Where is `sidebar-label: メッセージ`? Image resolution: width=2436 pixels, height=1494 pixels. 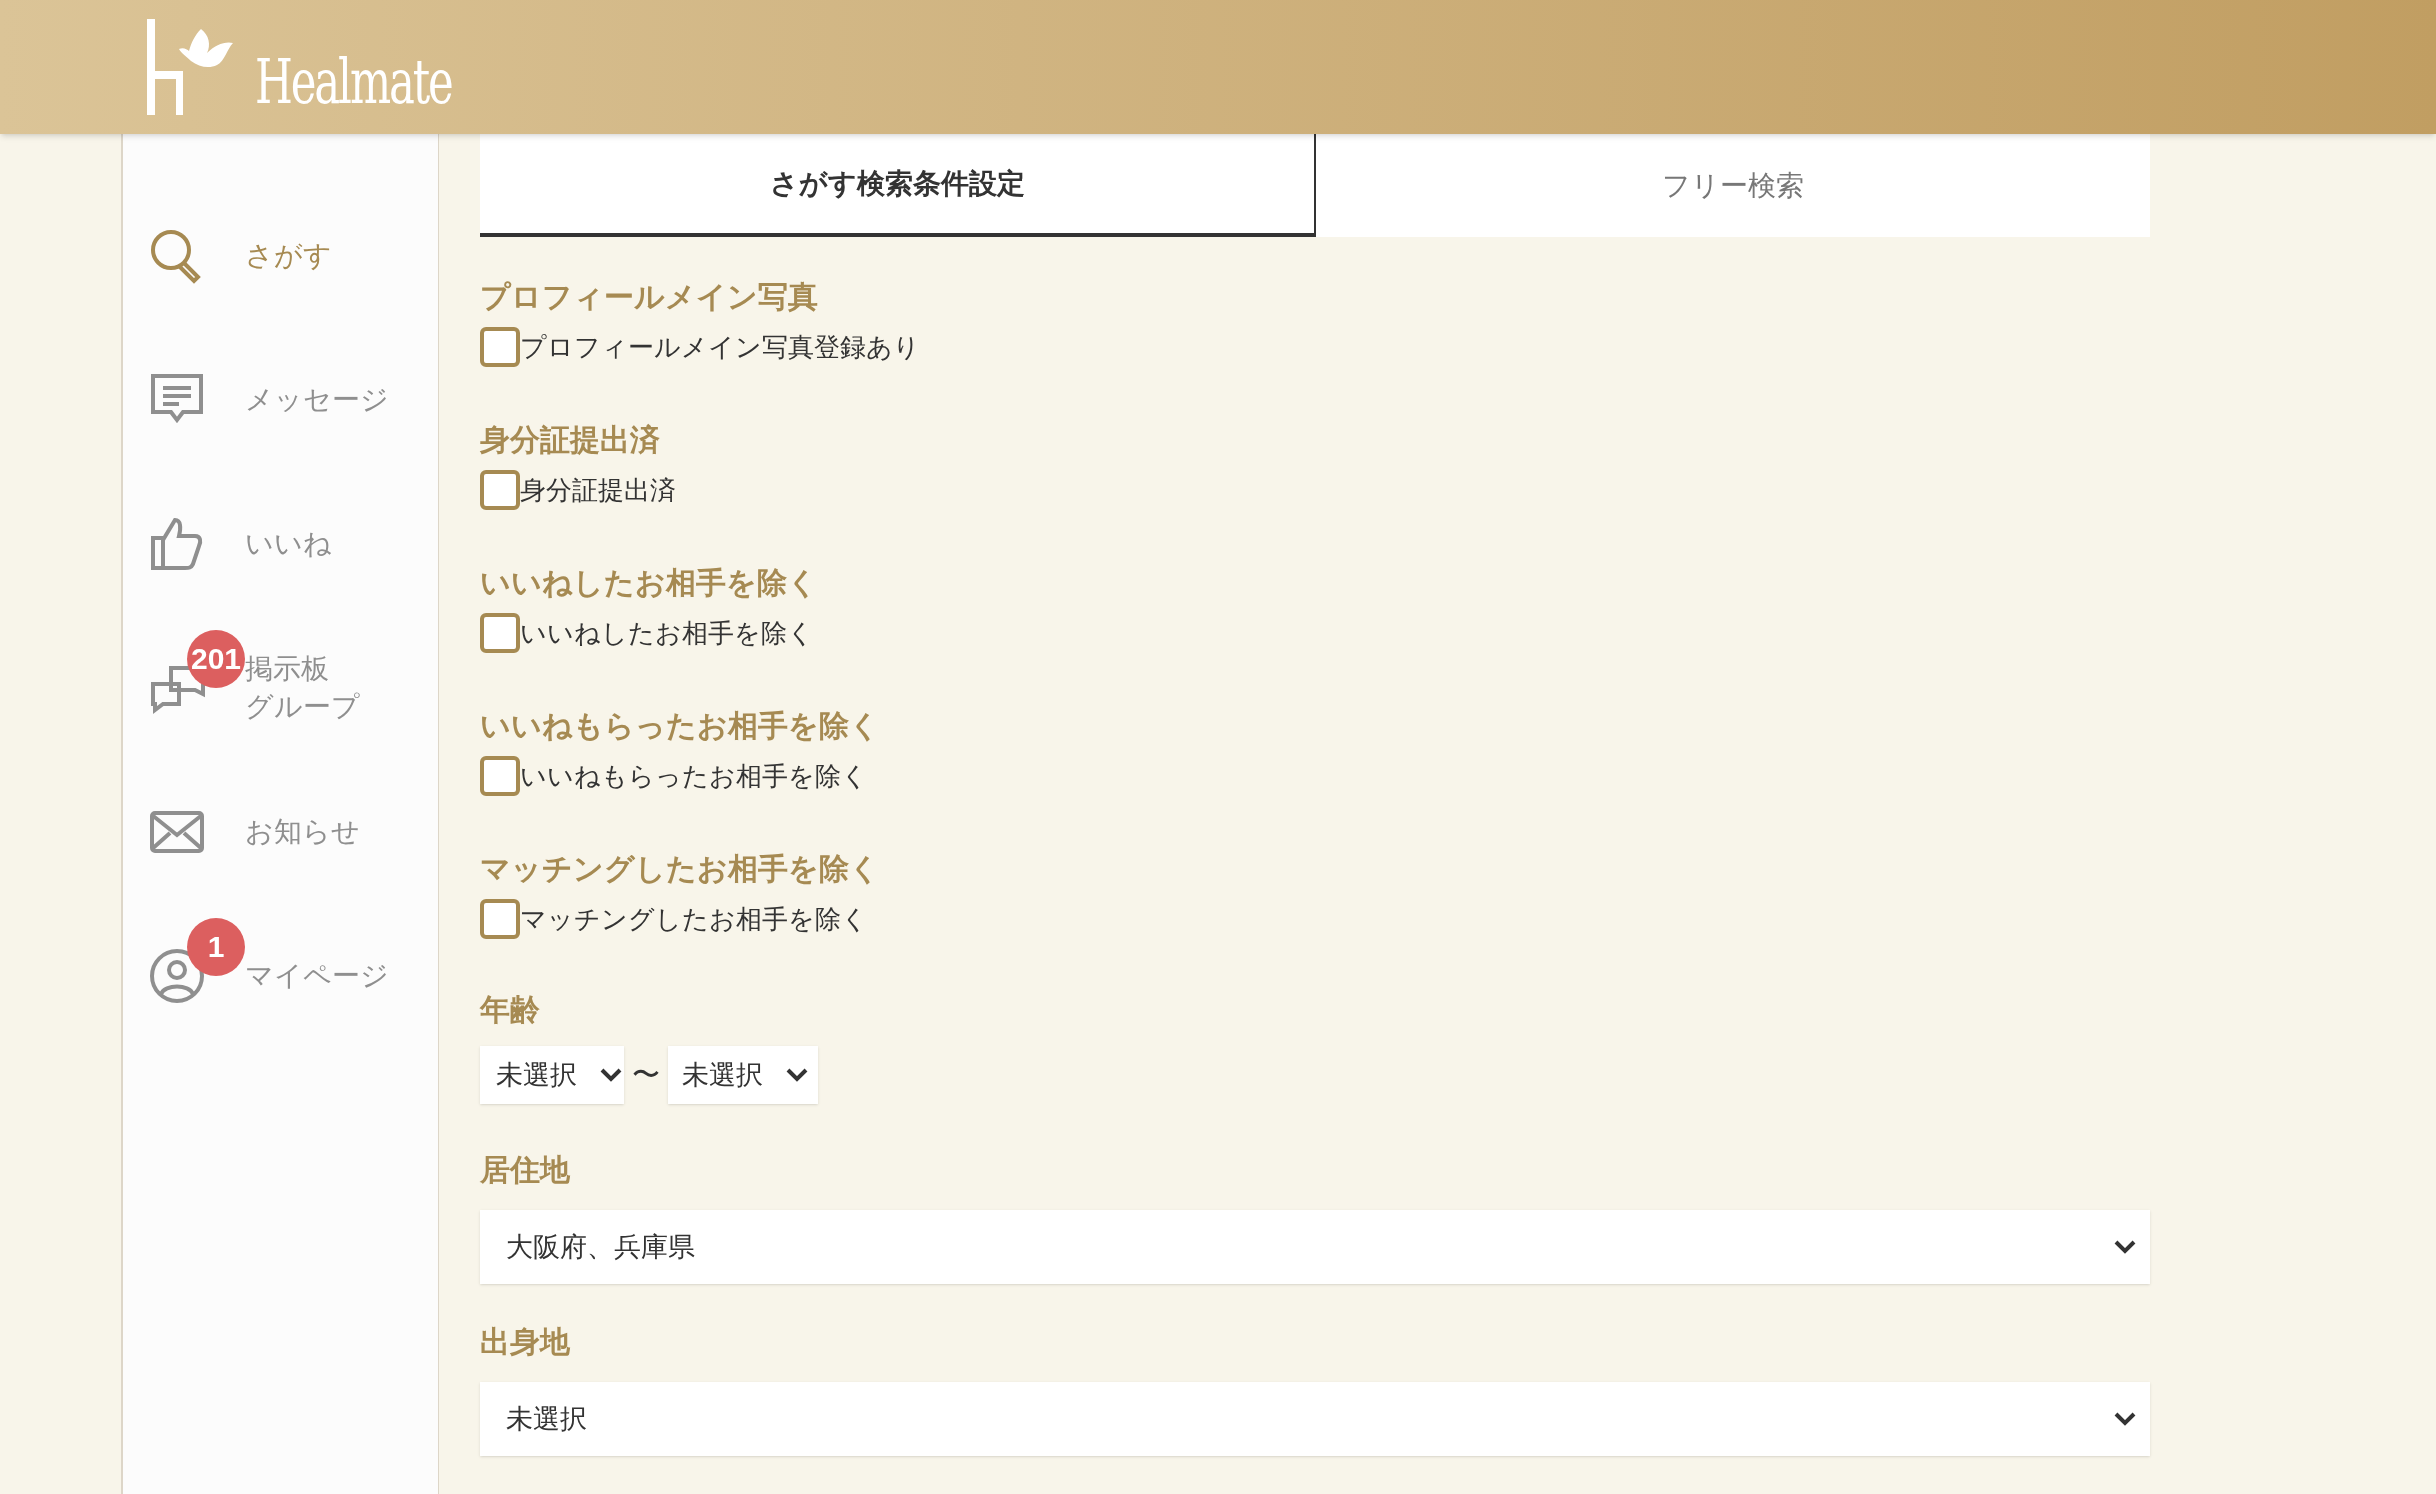 sidebar-label: メッセージ is located at coordinates (317, 400).